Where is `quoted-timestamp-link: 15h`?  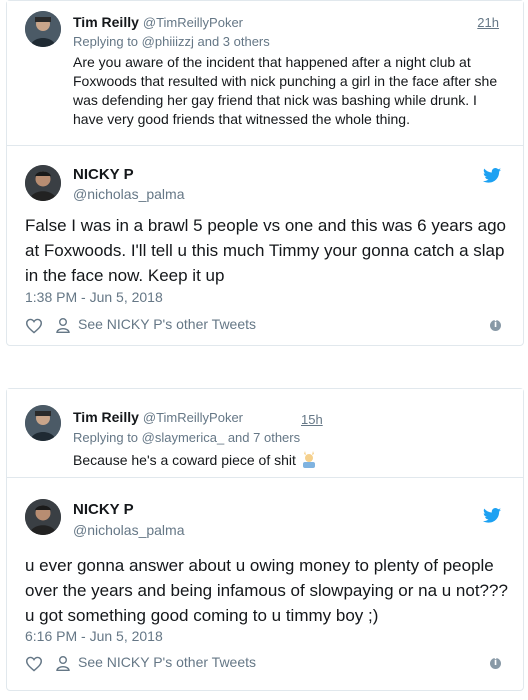
quoted-timestamp-link: 15h is located at coordinates (312, 419).